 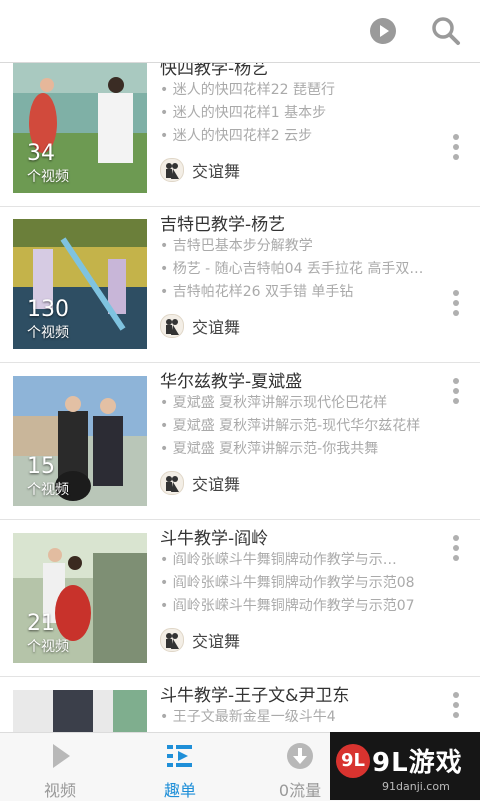 I want to click on playlist-thumbnail, so click(x=80, y=711).